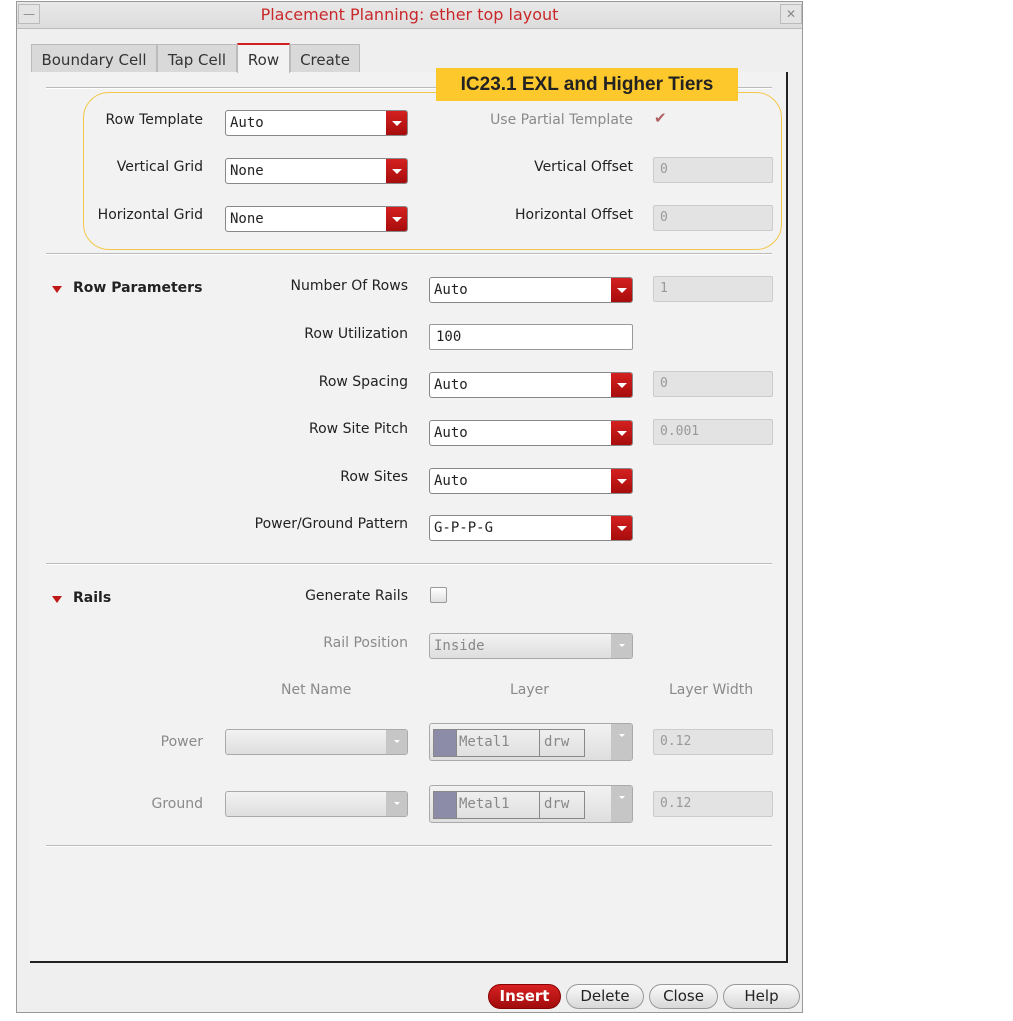 The width and height of the screenshot is (1013, 1021). What do you see at coordinates (150, 215) in the screenshot?
I see `horizontal-grid-label: Horizontal Grid` at bounding box center [150, 215].